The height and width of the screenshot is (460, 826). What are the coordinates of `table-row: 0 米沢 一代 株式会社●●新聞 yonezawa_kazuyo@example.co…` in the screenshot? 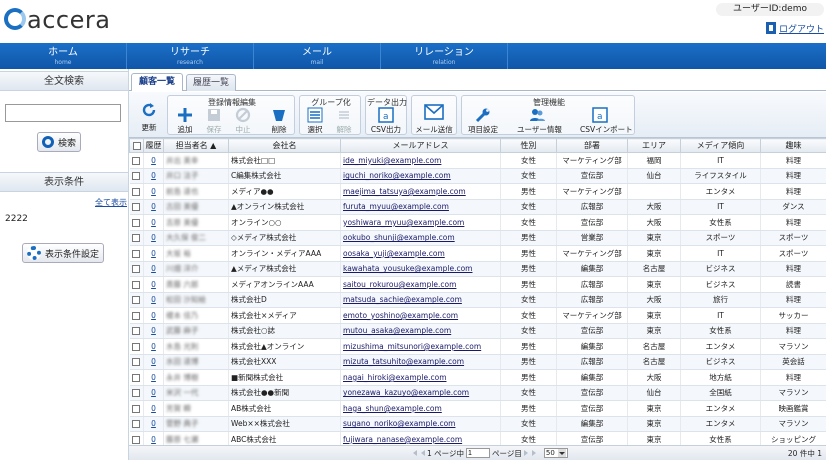 It's located at (477, 393).